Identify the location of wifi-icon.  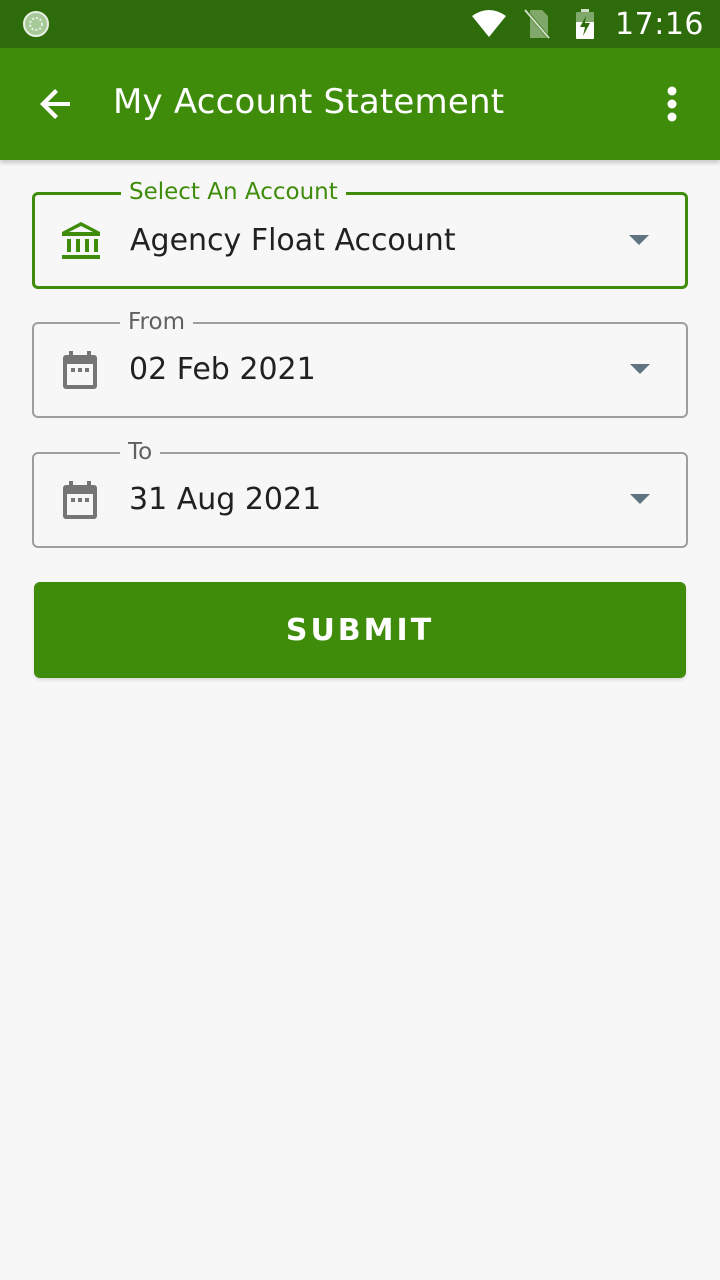
(489, 24).